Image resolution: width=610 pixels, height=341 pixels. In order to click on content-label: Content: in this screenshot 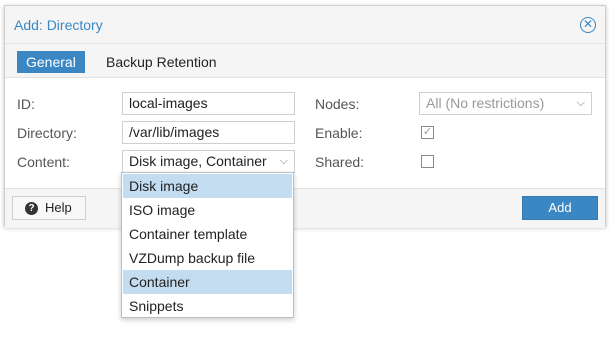, I will do `click(43, 162)`.